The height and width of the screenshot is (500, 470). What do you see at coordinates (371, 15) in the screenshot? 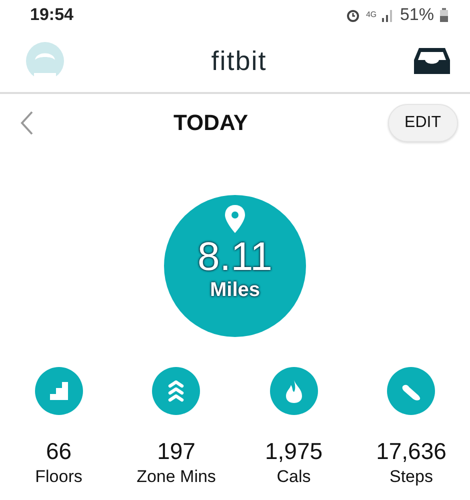
I see `network-type: 4G` at bounding box center [371, 15].